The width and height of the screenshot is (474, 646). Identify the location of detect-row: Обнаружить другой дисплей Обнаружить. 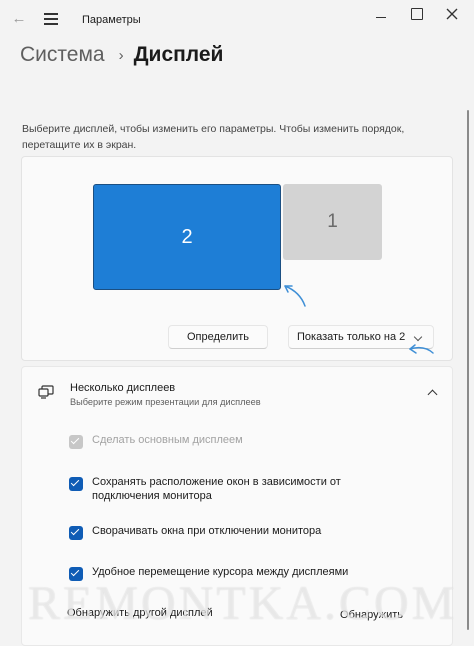
(247, 615).